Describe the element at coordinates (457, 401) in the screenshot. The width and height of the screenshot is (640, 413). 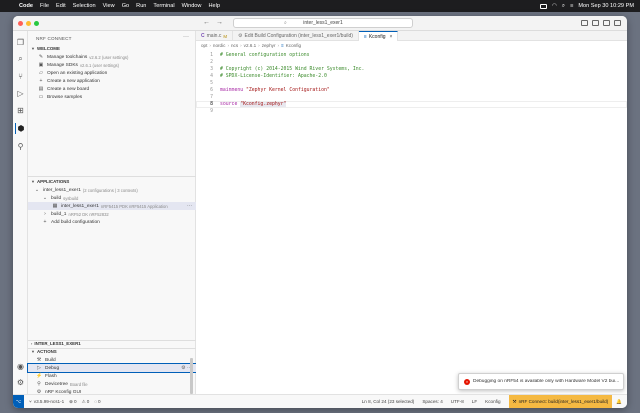
I see `status-encoding: UTF-8` at that location.